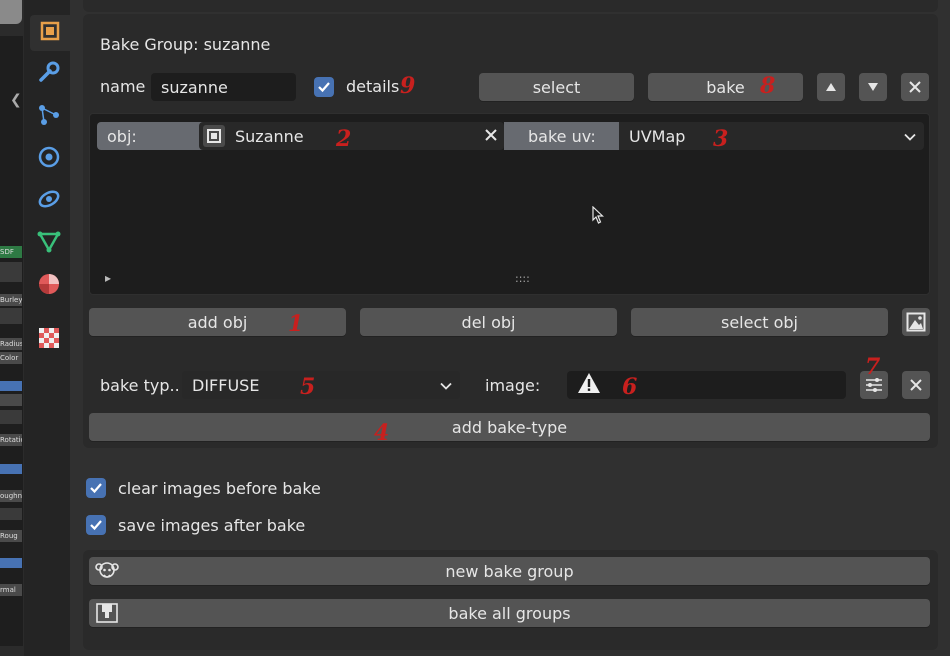  What do you see at coordinates (11, 252) in the screenshot?
I see `node-sdf-label: SDF` at bounding box center [11, 252].